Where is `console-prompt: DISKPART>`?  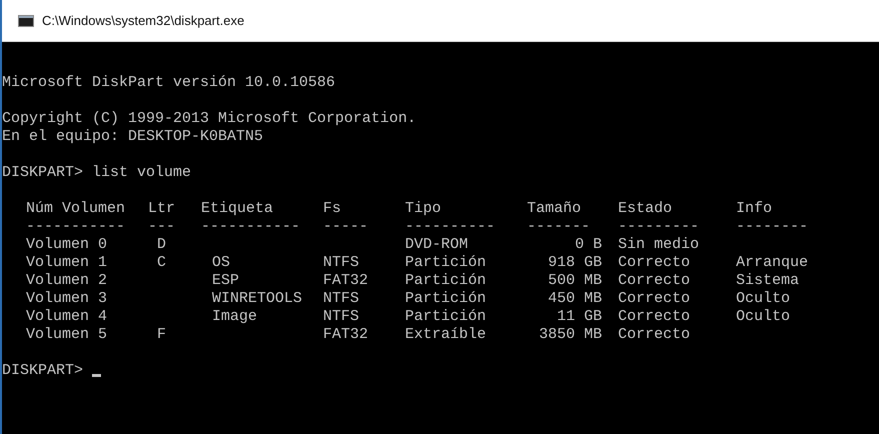 console-prompt: DISKPART> is located at coordinates (43, 371).